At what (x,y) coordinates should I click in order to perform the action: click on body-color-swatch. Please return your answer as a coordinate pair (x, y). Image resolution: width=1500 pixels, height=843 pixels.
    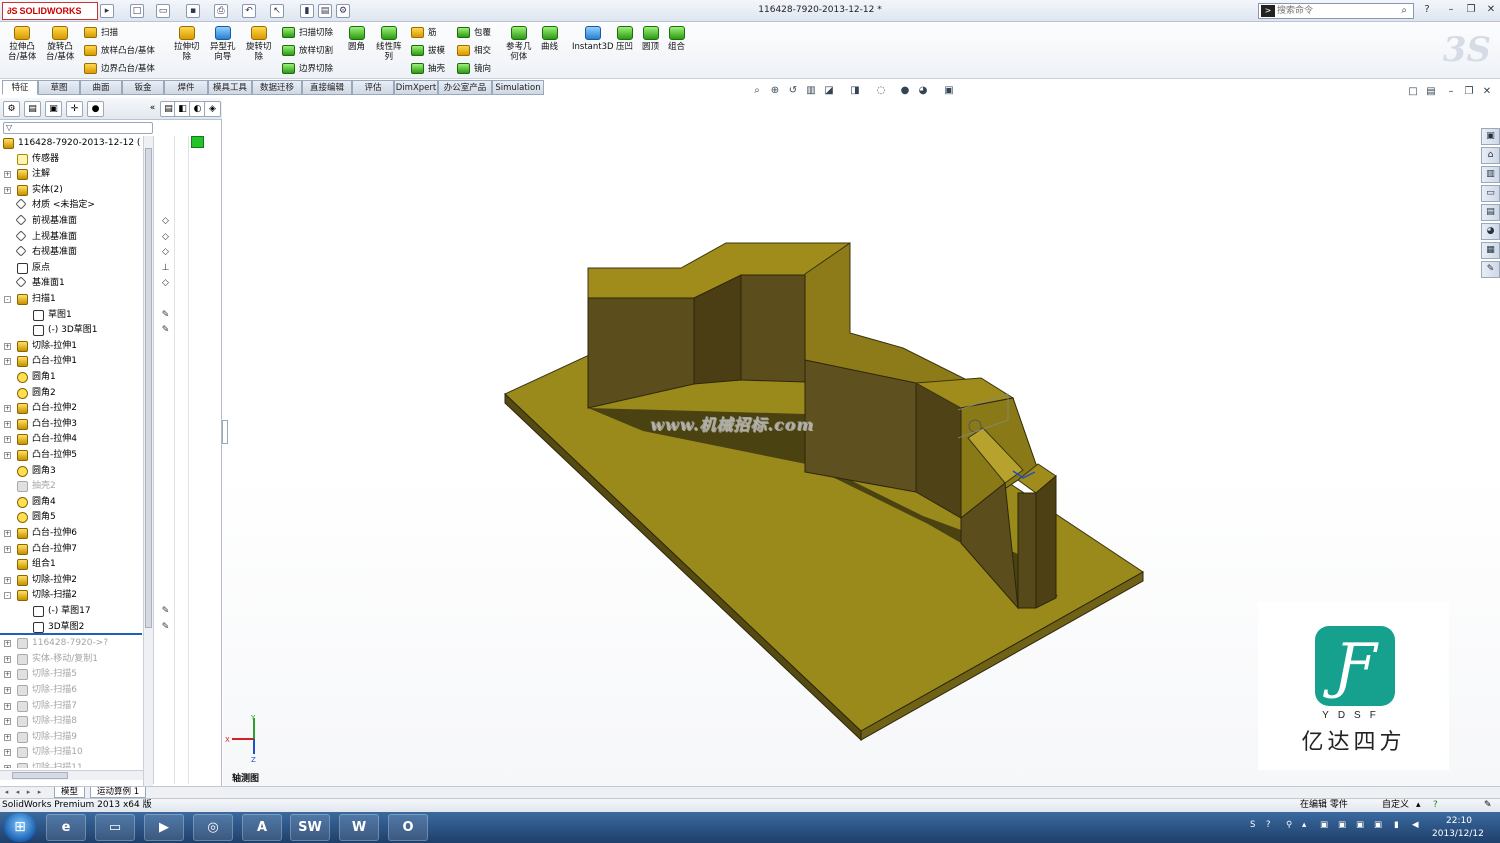
    Looking at the image, I should click on (197, 142).